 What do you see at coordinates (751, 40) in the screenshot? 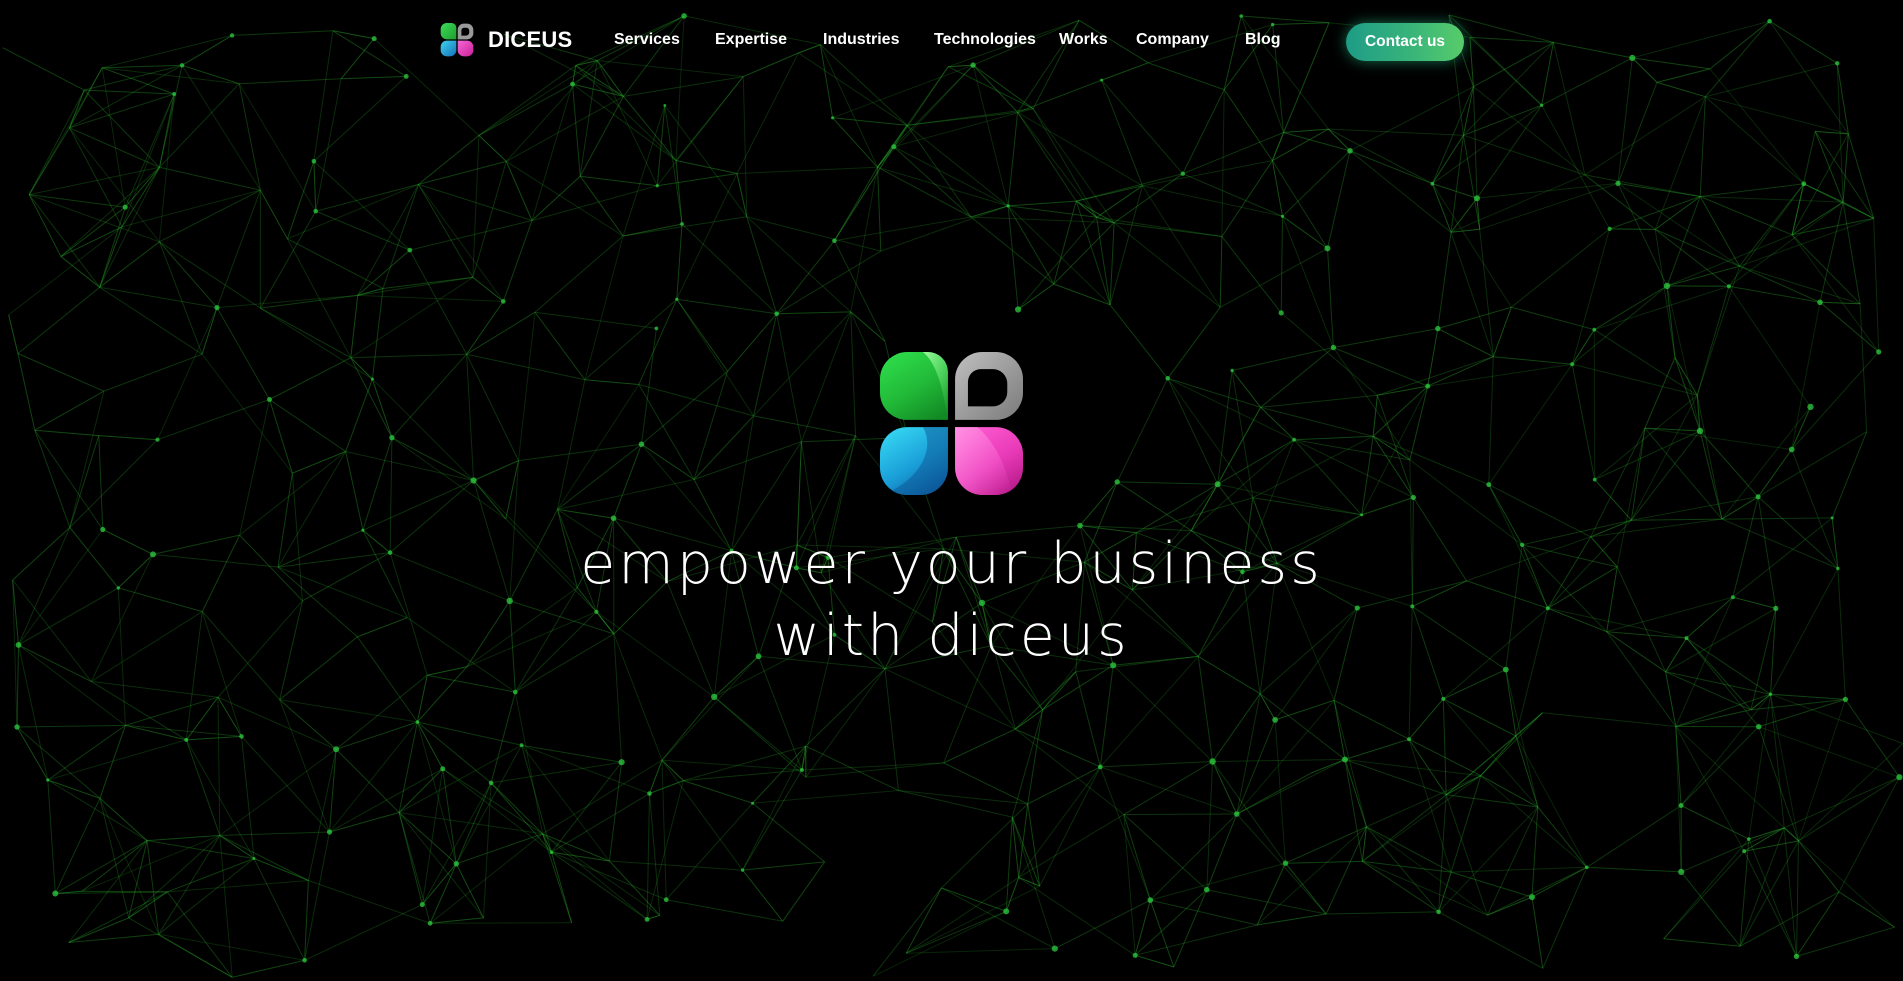
I see `nav-expertise: Expertise` at bounding box center [751, 40].